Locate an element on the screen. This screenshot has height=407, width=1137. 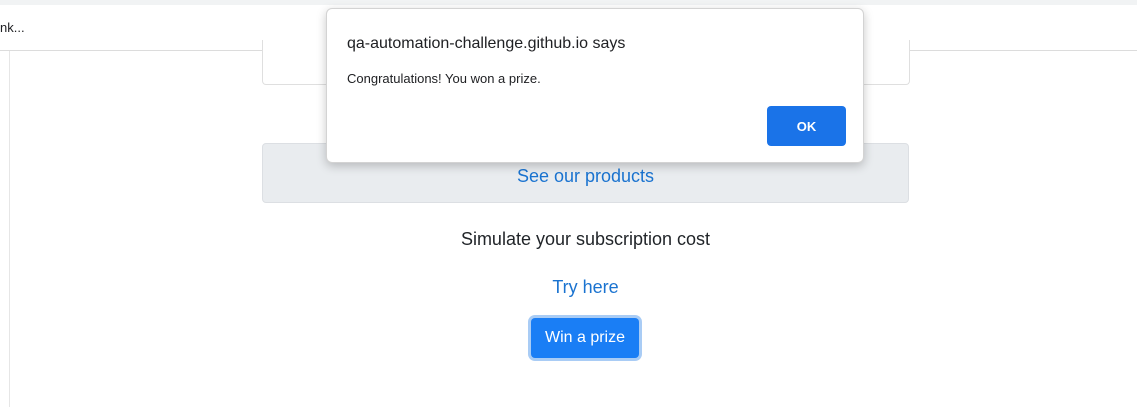
try-here-link: Try here is located at coordinates (585, 287).